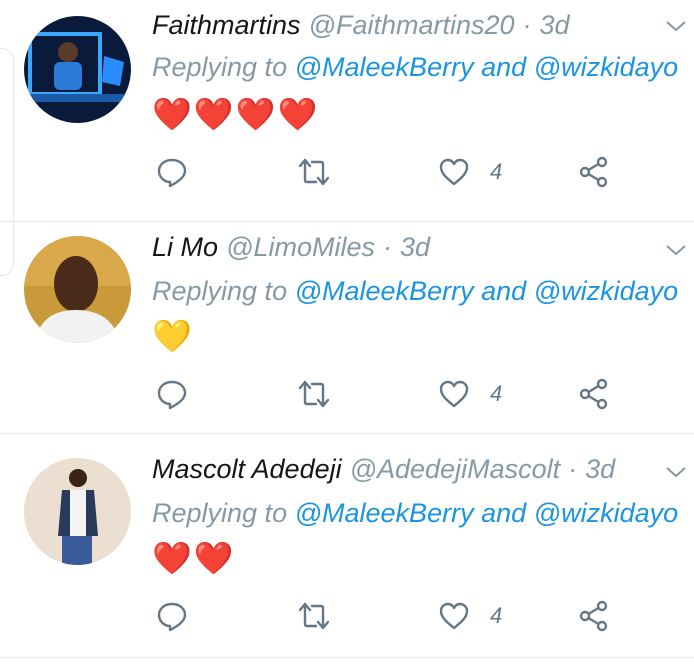 This screenshot has width=694, height=670. I want to click on tweet-text: 💛, so click(173, 336).